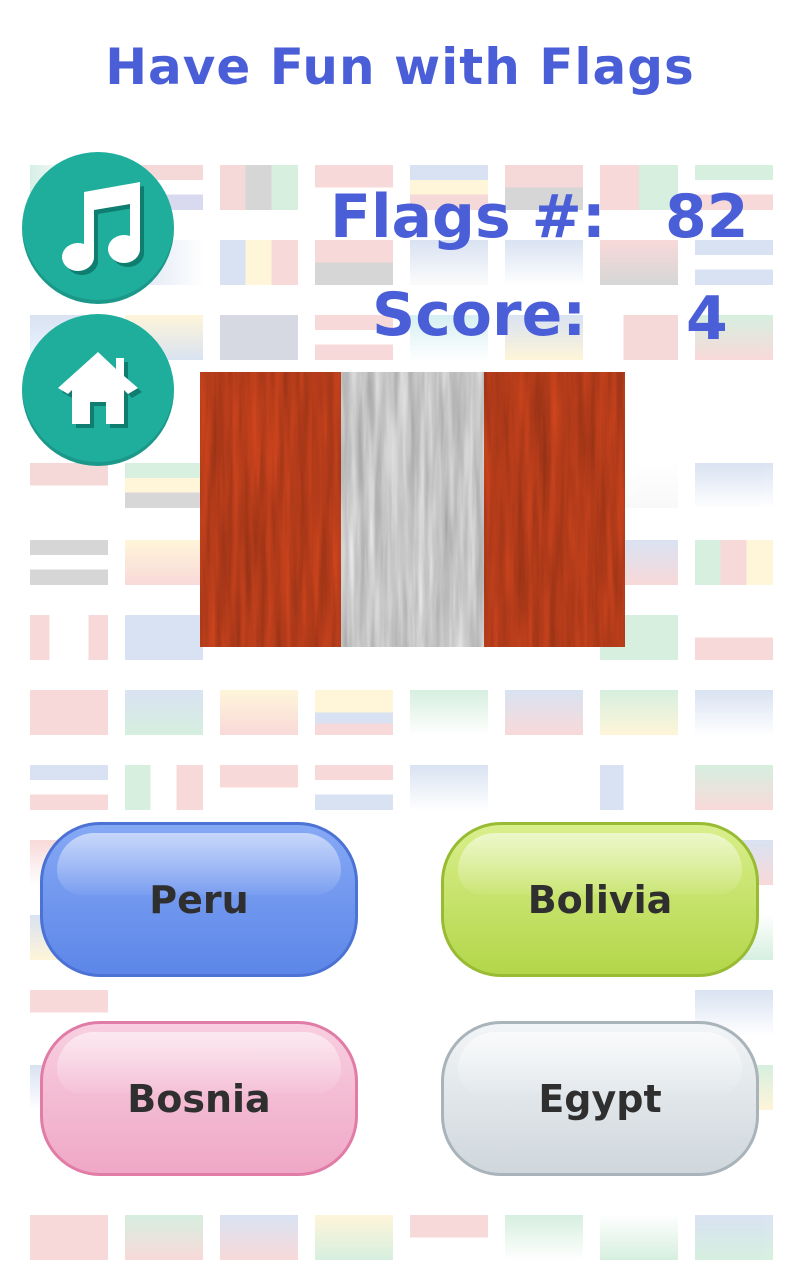 This screenshot has width=800, height=1280. I want to click on score-value: 4, so click(707, 319).